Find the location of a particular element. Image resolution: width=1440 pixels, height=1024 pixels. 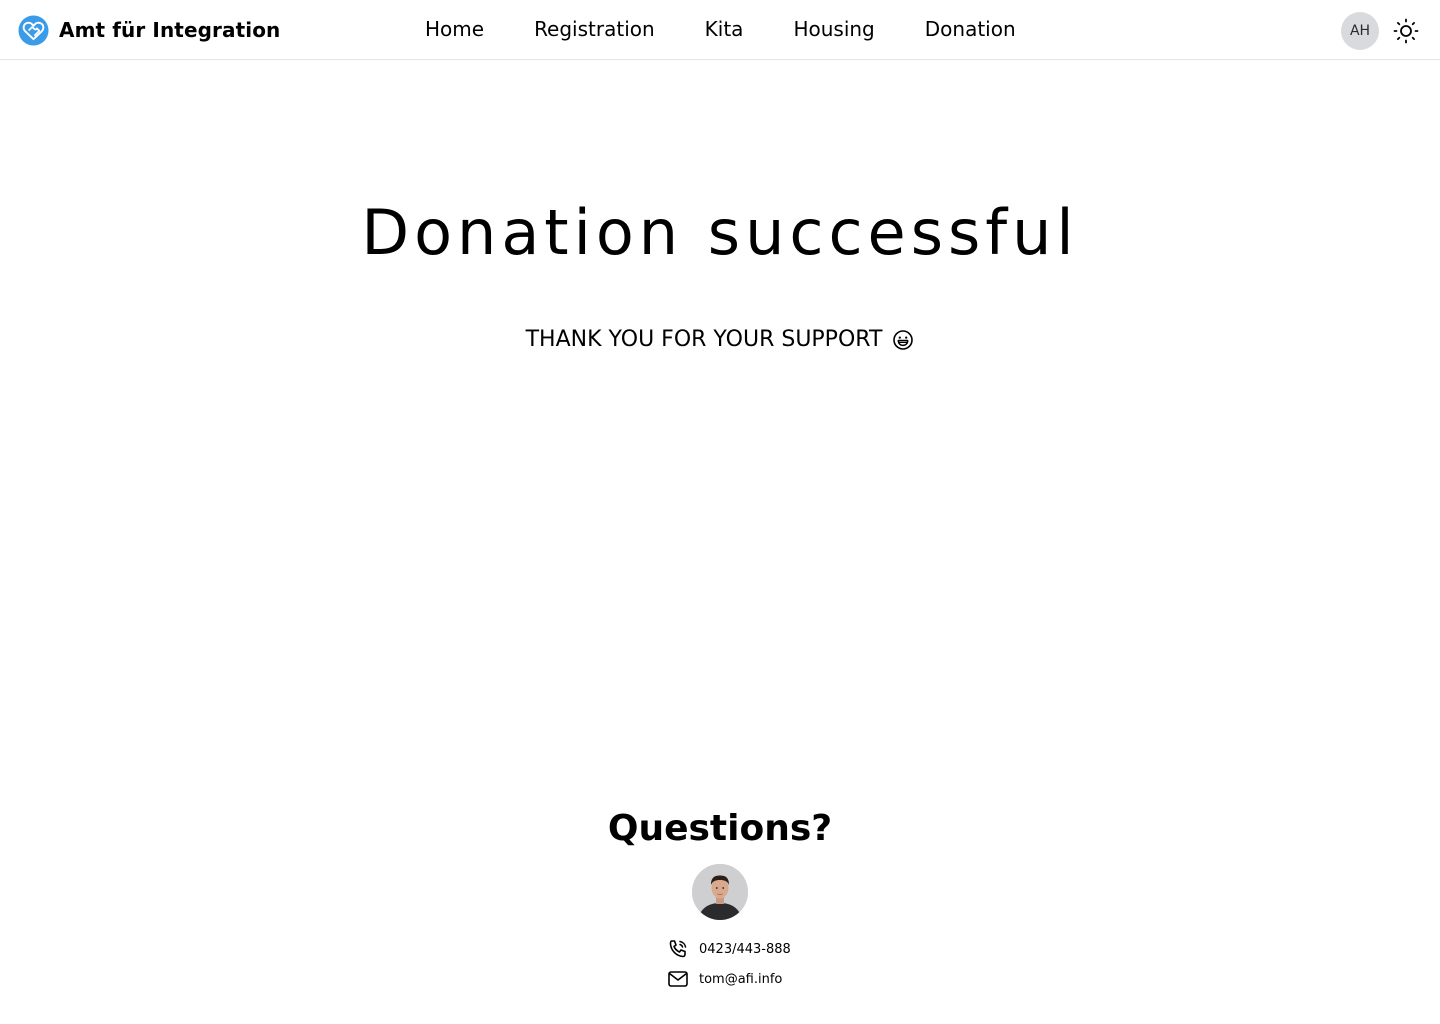

nav-item-donation: Donation is located at coordinates (970, 29).